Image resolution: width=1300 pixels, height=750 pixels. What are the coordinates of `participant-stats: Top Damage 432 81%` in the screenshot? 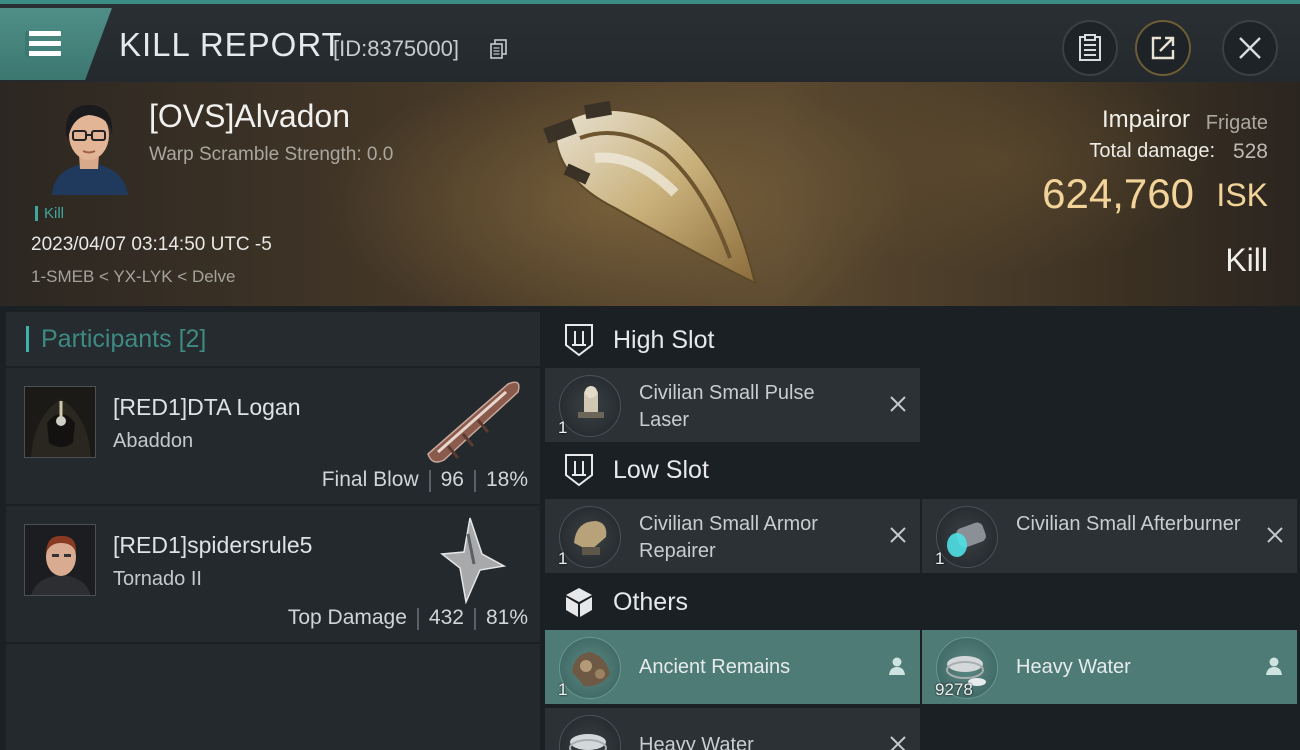 It's located at (408, 618).